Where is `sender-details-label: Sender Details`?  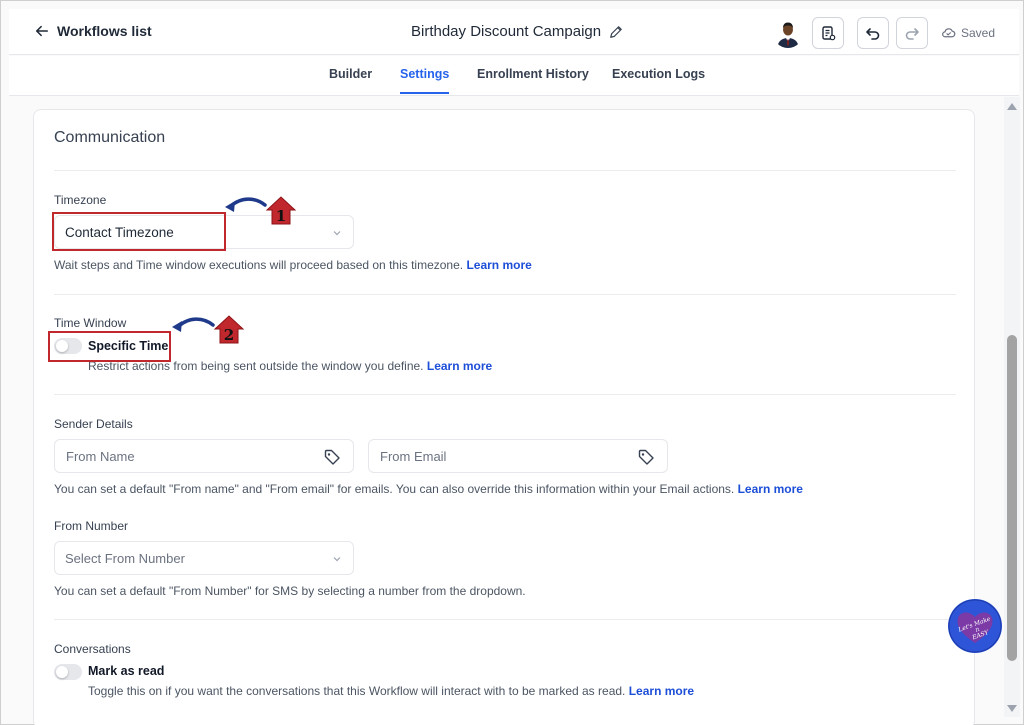 sender-details-label: Sender Details is located at coordinates (93, 424).